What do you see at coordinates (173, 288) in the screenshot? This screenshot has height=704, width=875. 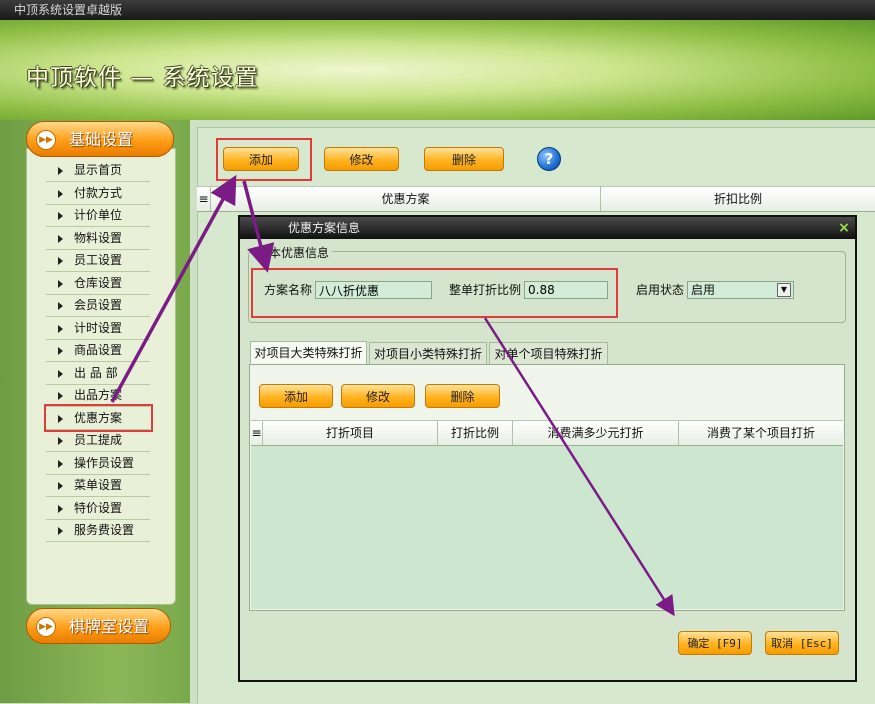 I see `arrow-sidebar-to-add` at bounding box center [173, 288].